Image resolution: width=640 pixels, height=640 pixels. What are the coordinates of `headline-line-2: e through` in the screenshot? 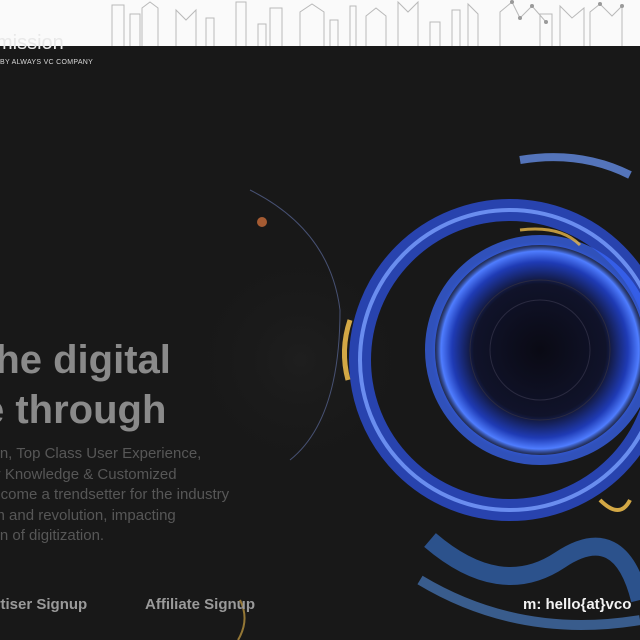 It's located at (83, 410).